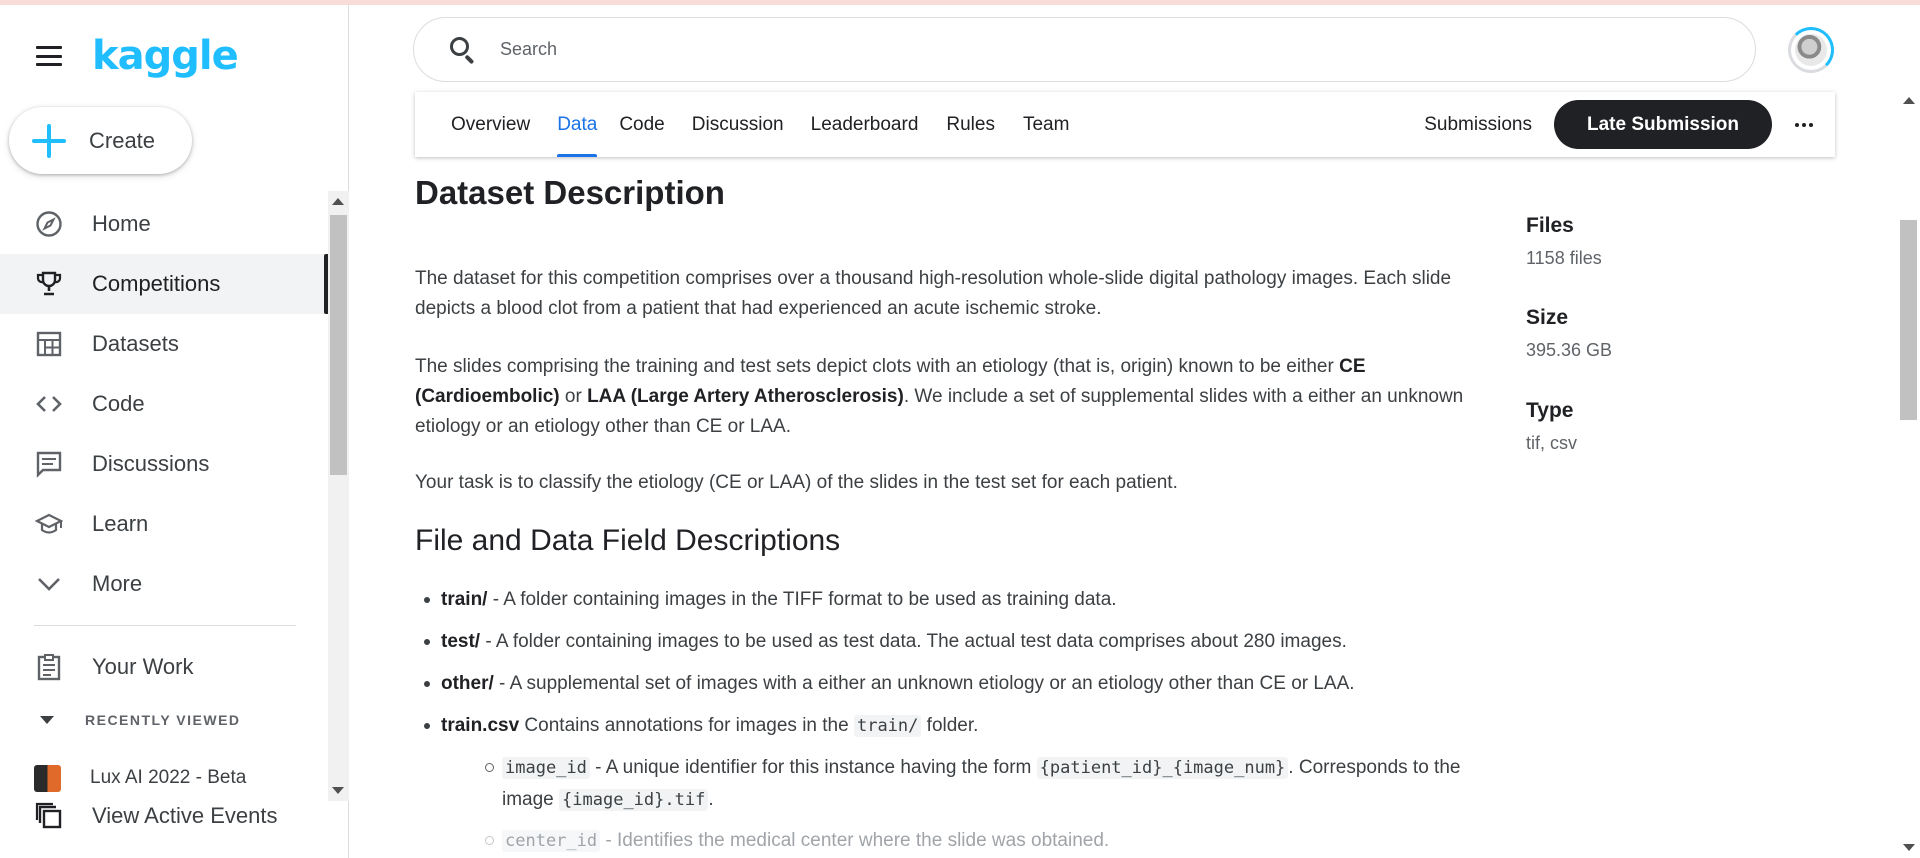 This screenshot has height=858, width=1920. Describe the element at coordinates (686, 725) in the screenshot. I see `text: Contains annotations for images in the` at that location.